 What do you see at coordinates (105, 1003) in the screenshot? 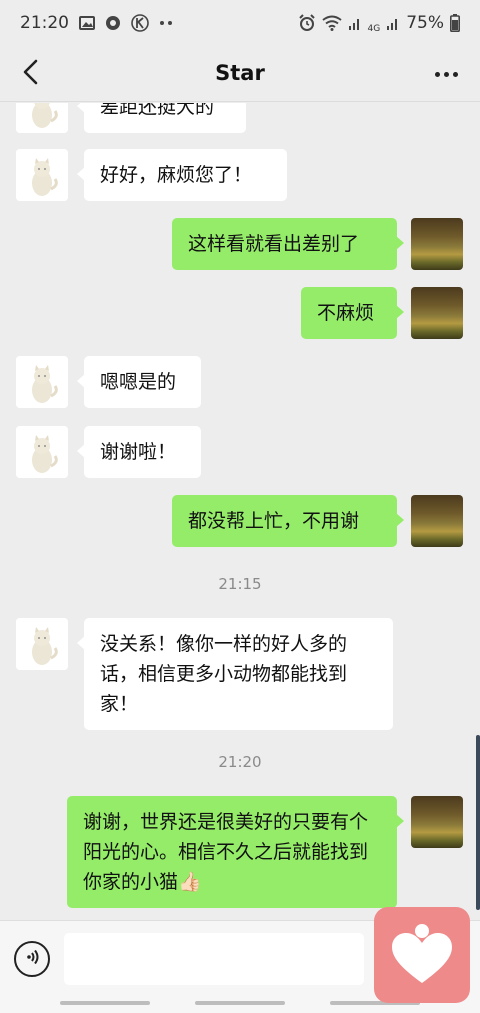
I see `nav-recents-button` at bounding box center [105, 1003].